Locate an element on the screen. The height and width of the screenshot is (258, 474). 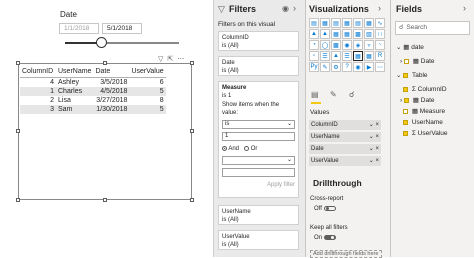
r-visual-icon: R is located at coordinates (380, 56).